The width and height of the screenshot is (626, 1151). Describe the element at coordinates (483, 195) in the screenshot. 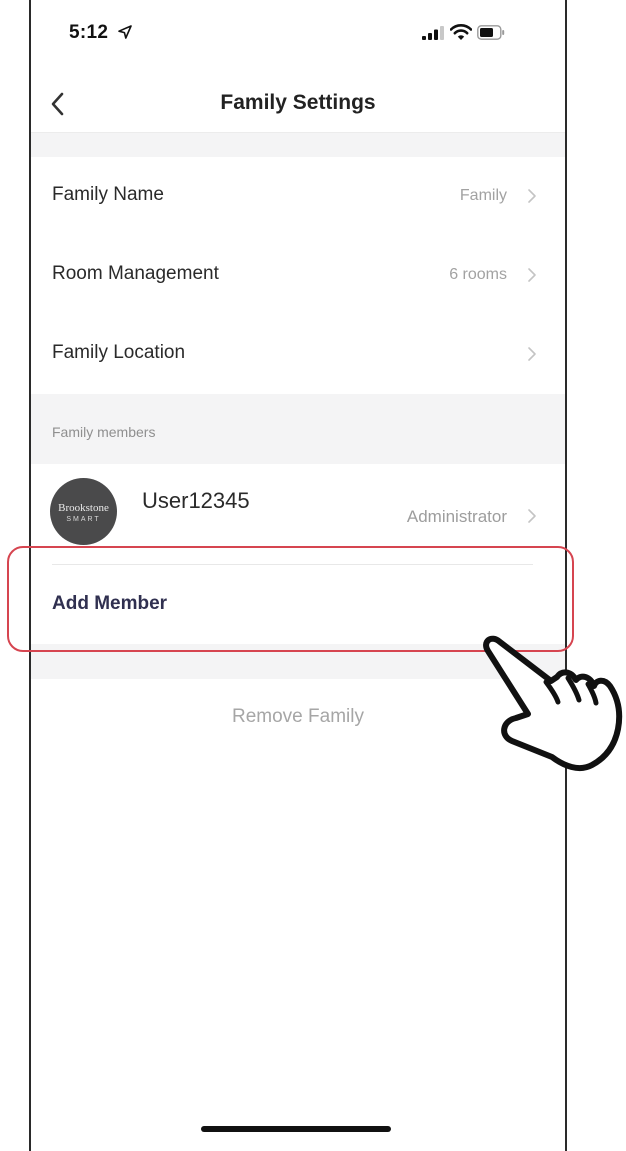

I see `family-name-value: Family` at that location.